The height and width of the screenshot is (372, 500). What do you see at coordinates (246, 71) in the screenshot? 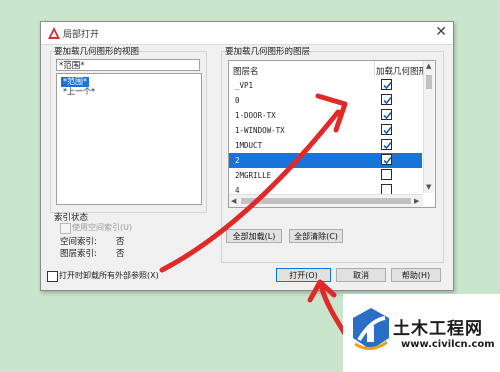
I see `col-header-layer-name: 图层名` at bounding box center [246, 71].